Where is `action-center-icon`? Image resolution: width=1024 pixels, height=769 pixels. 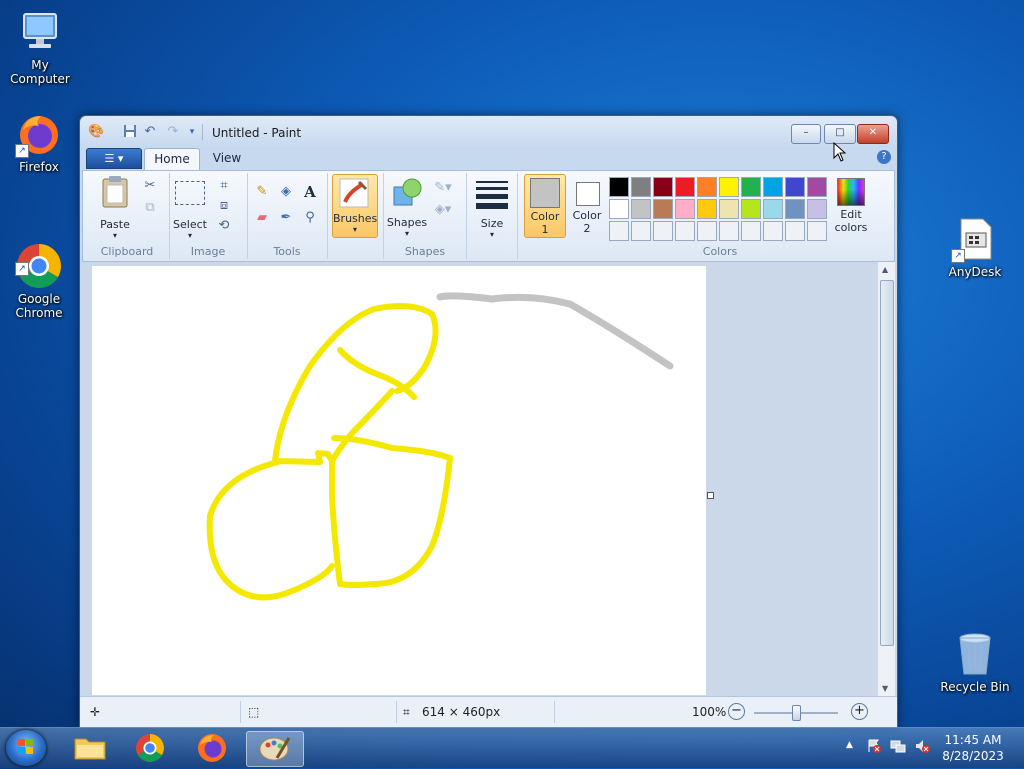 action-center-icon is located at coordinates (874, 746).